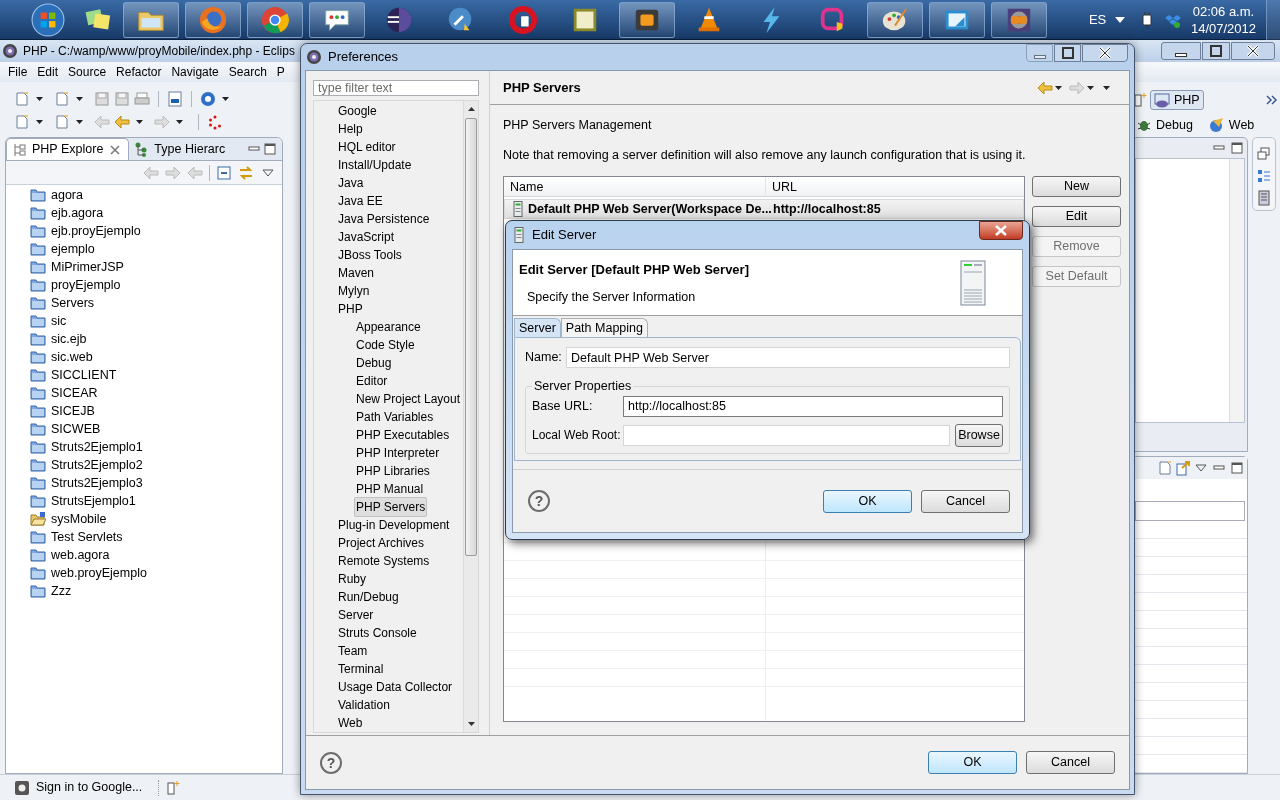 The height and width of the screenshot is (800, 1280). What do you see at coordinates (86, 285) in the screenshot?
I see `tree-item: proyEjemplo` at bounding box center [86, 285].